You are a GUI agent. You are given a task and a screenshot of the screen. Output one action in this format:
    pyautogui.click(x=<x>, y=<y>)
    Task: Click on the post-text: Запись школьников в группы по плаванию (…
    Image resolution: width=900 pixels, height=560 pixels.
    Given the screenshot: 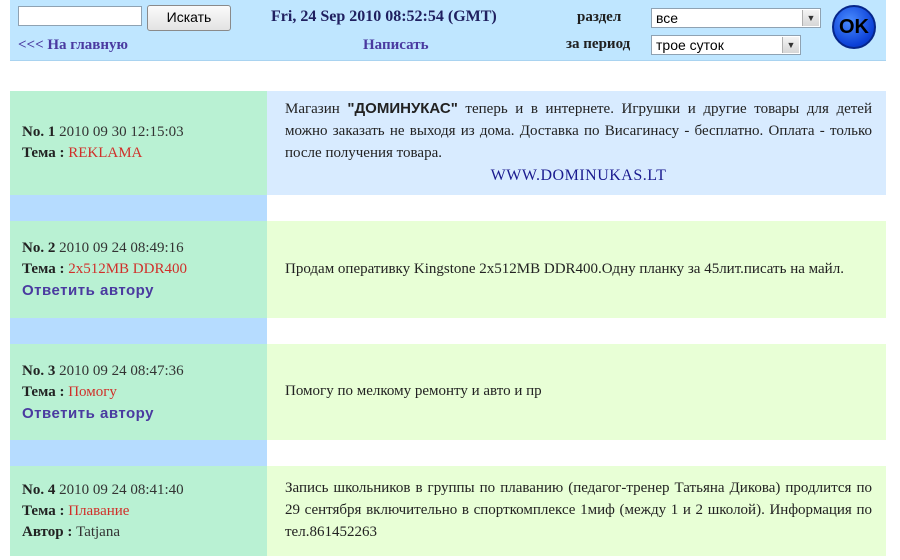 What is the action you would take?
    pyautogui.click(x=578, y=510)
    